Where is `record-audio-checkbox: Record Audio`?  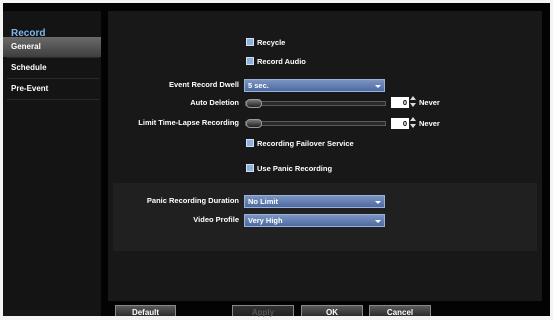 record-audio-checkbox: Record Audio is located at coordinates (276, 62).